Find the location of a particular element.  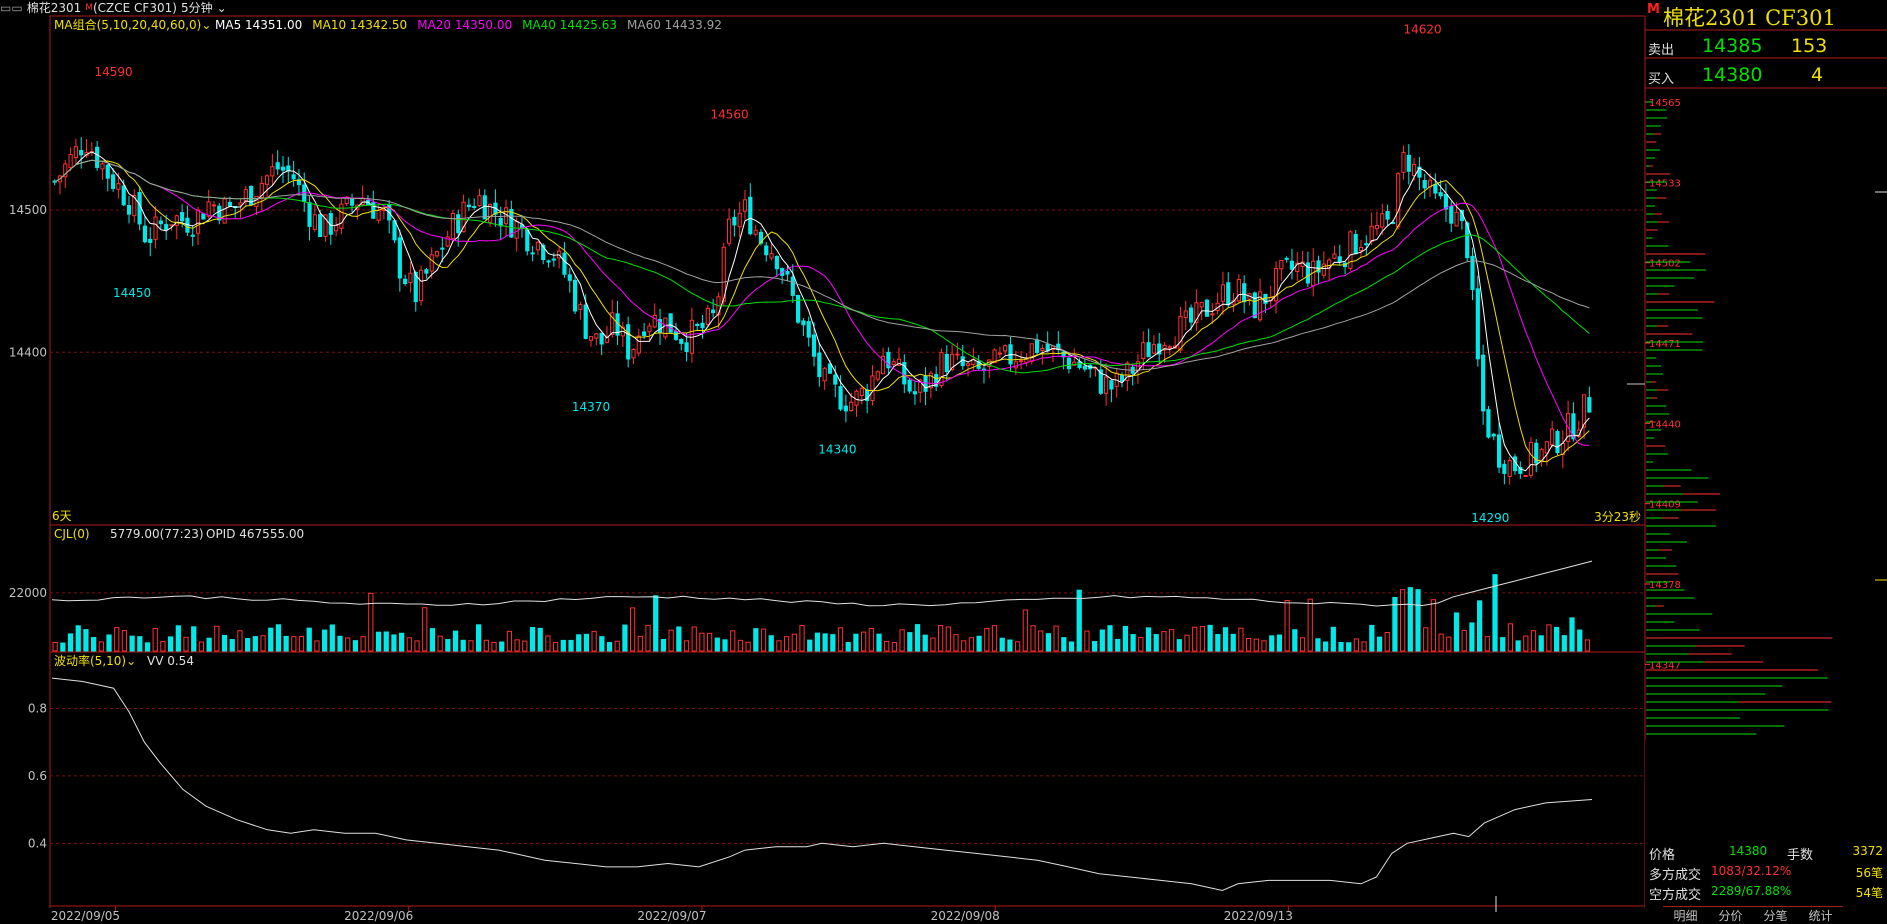

volatility-legend: 波动率(5,10)⌄ is located at coordinates (95, 660).